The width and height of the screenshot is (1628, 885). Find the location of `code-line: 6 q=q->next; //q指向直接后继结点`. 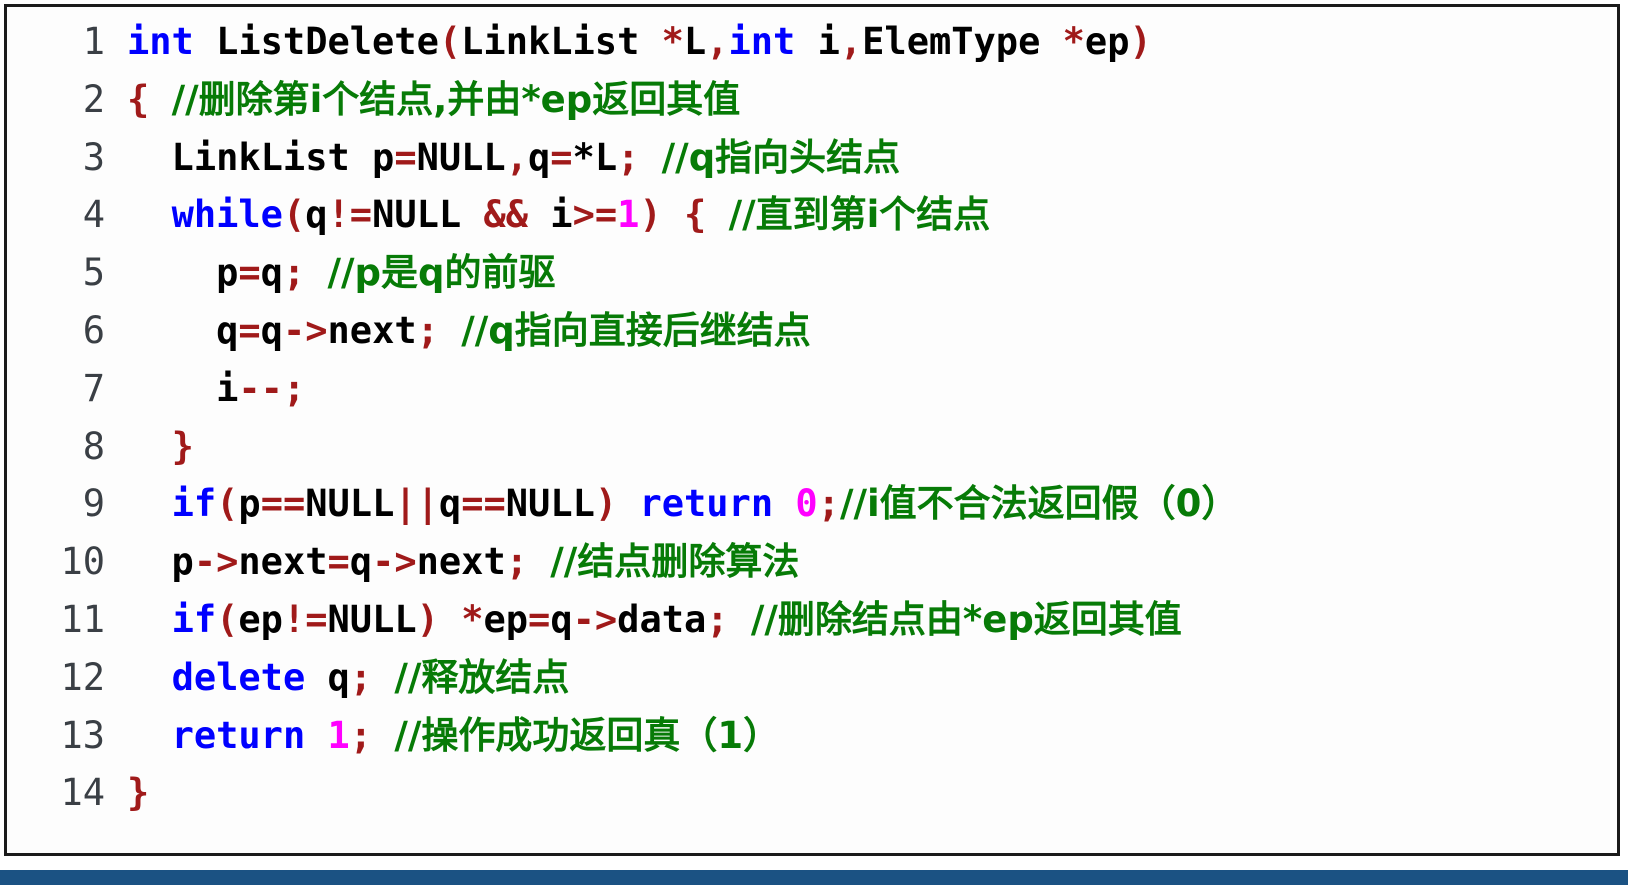

code-line: 6 q=q->next; //q指向直接后继结点 is located at coordinates (812, 331).